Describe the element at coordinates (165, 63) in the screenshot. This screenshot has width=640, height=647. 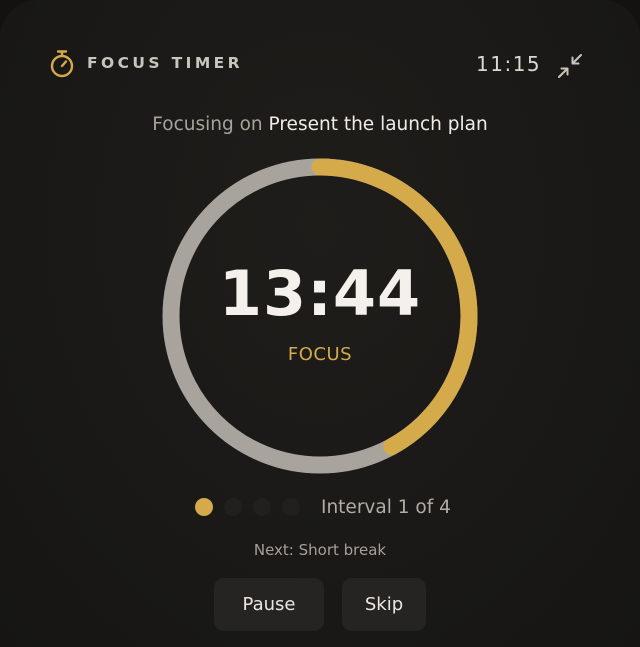
I see `app-title: FOCUS TIMER` at that location.